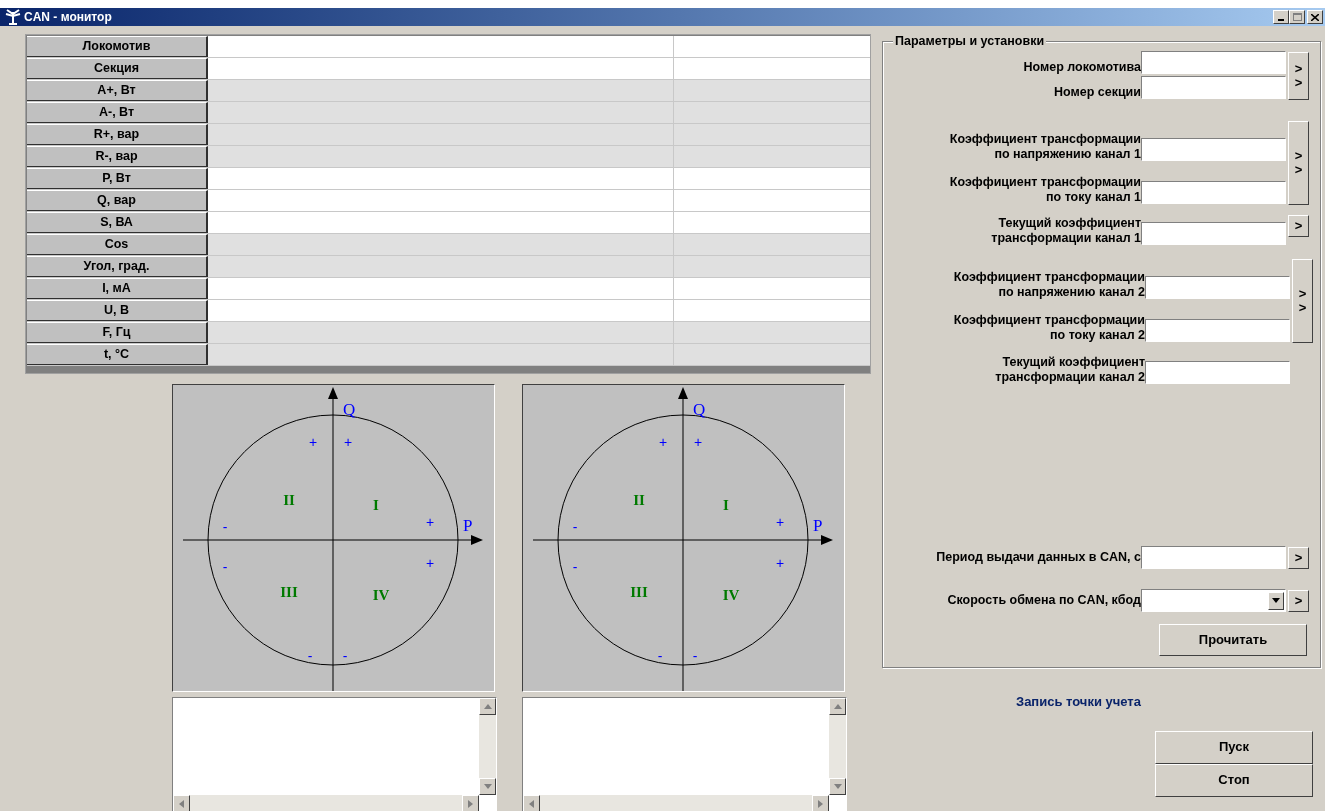  I want to click on row-header: F, Гц, so click(117, 332).